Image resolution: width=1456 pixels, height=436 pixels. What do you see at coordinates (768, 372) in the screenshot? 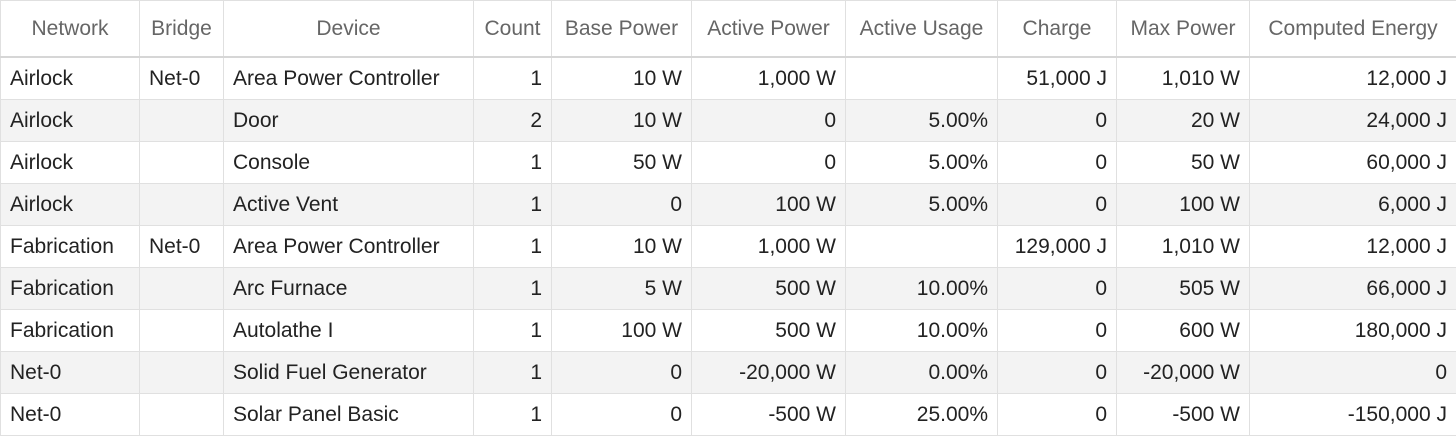
I see `active-power-cell: -20,000 W` at bounding box center [768, 372].